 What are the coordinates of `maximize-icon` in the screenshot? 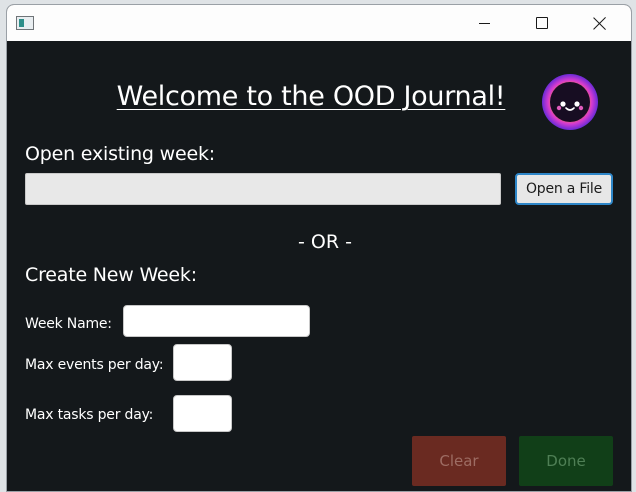 It's located at (542, 23).